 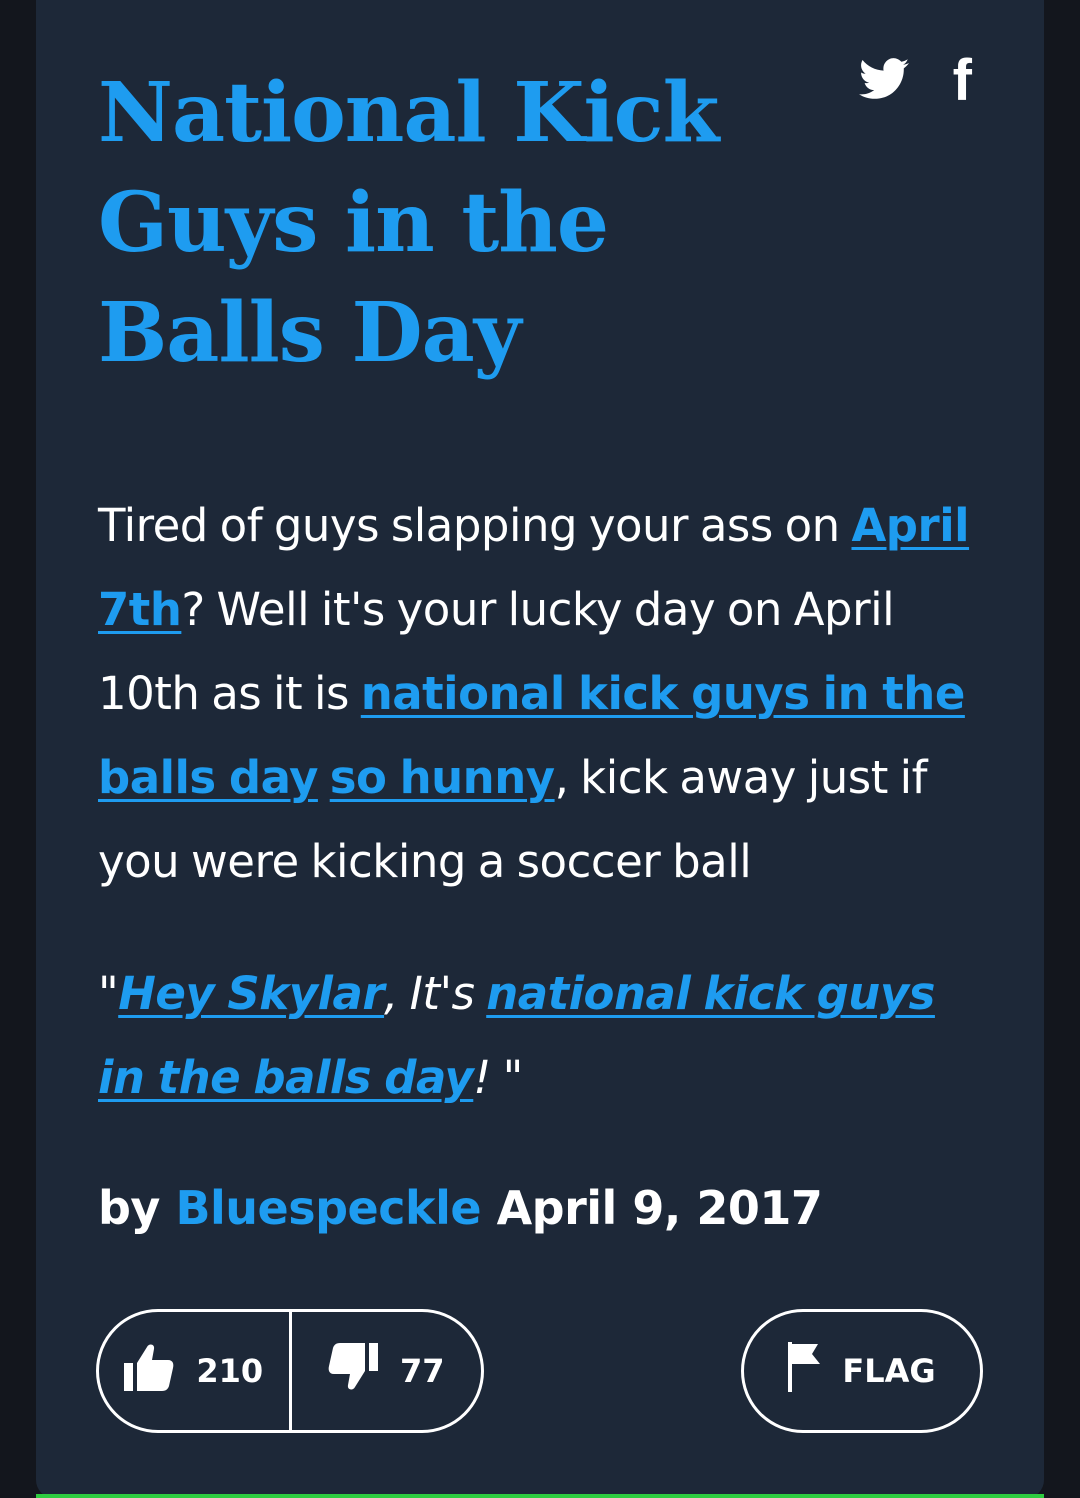 I want to click on flag-button: FLAG, so click(x=862, y=1371).